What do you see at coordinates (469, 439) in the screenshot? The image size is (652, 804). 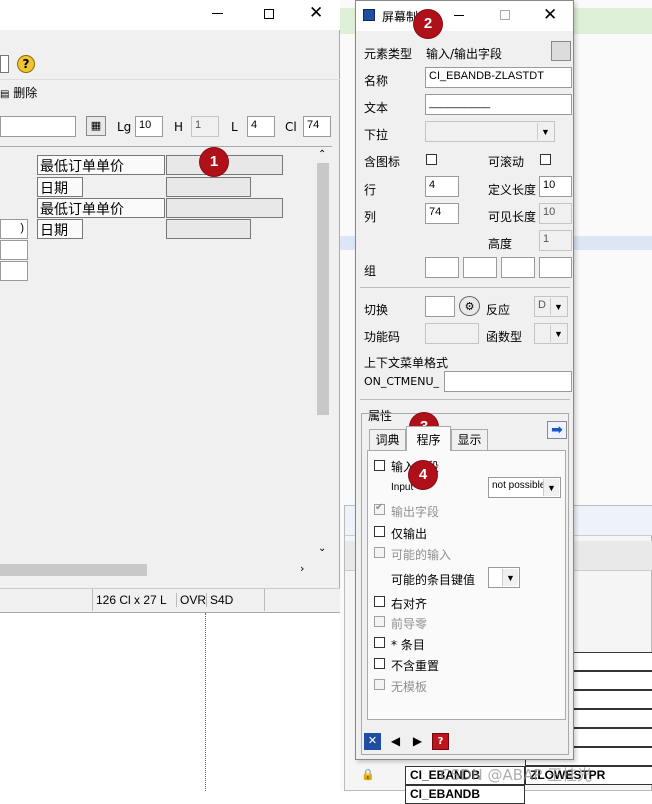 I see `tab-display: 显示` at bounding box center [469, 439].